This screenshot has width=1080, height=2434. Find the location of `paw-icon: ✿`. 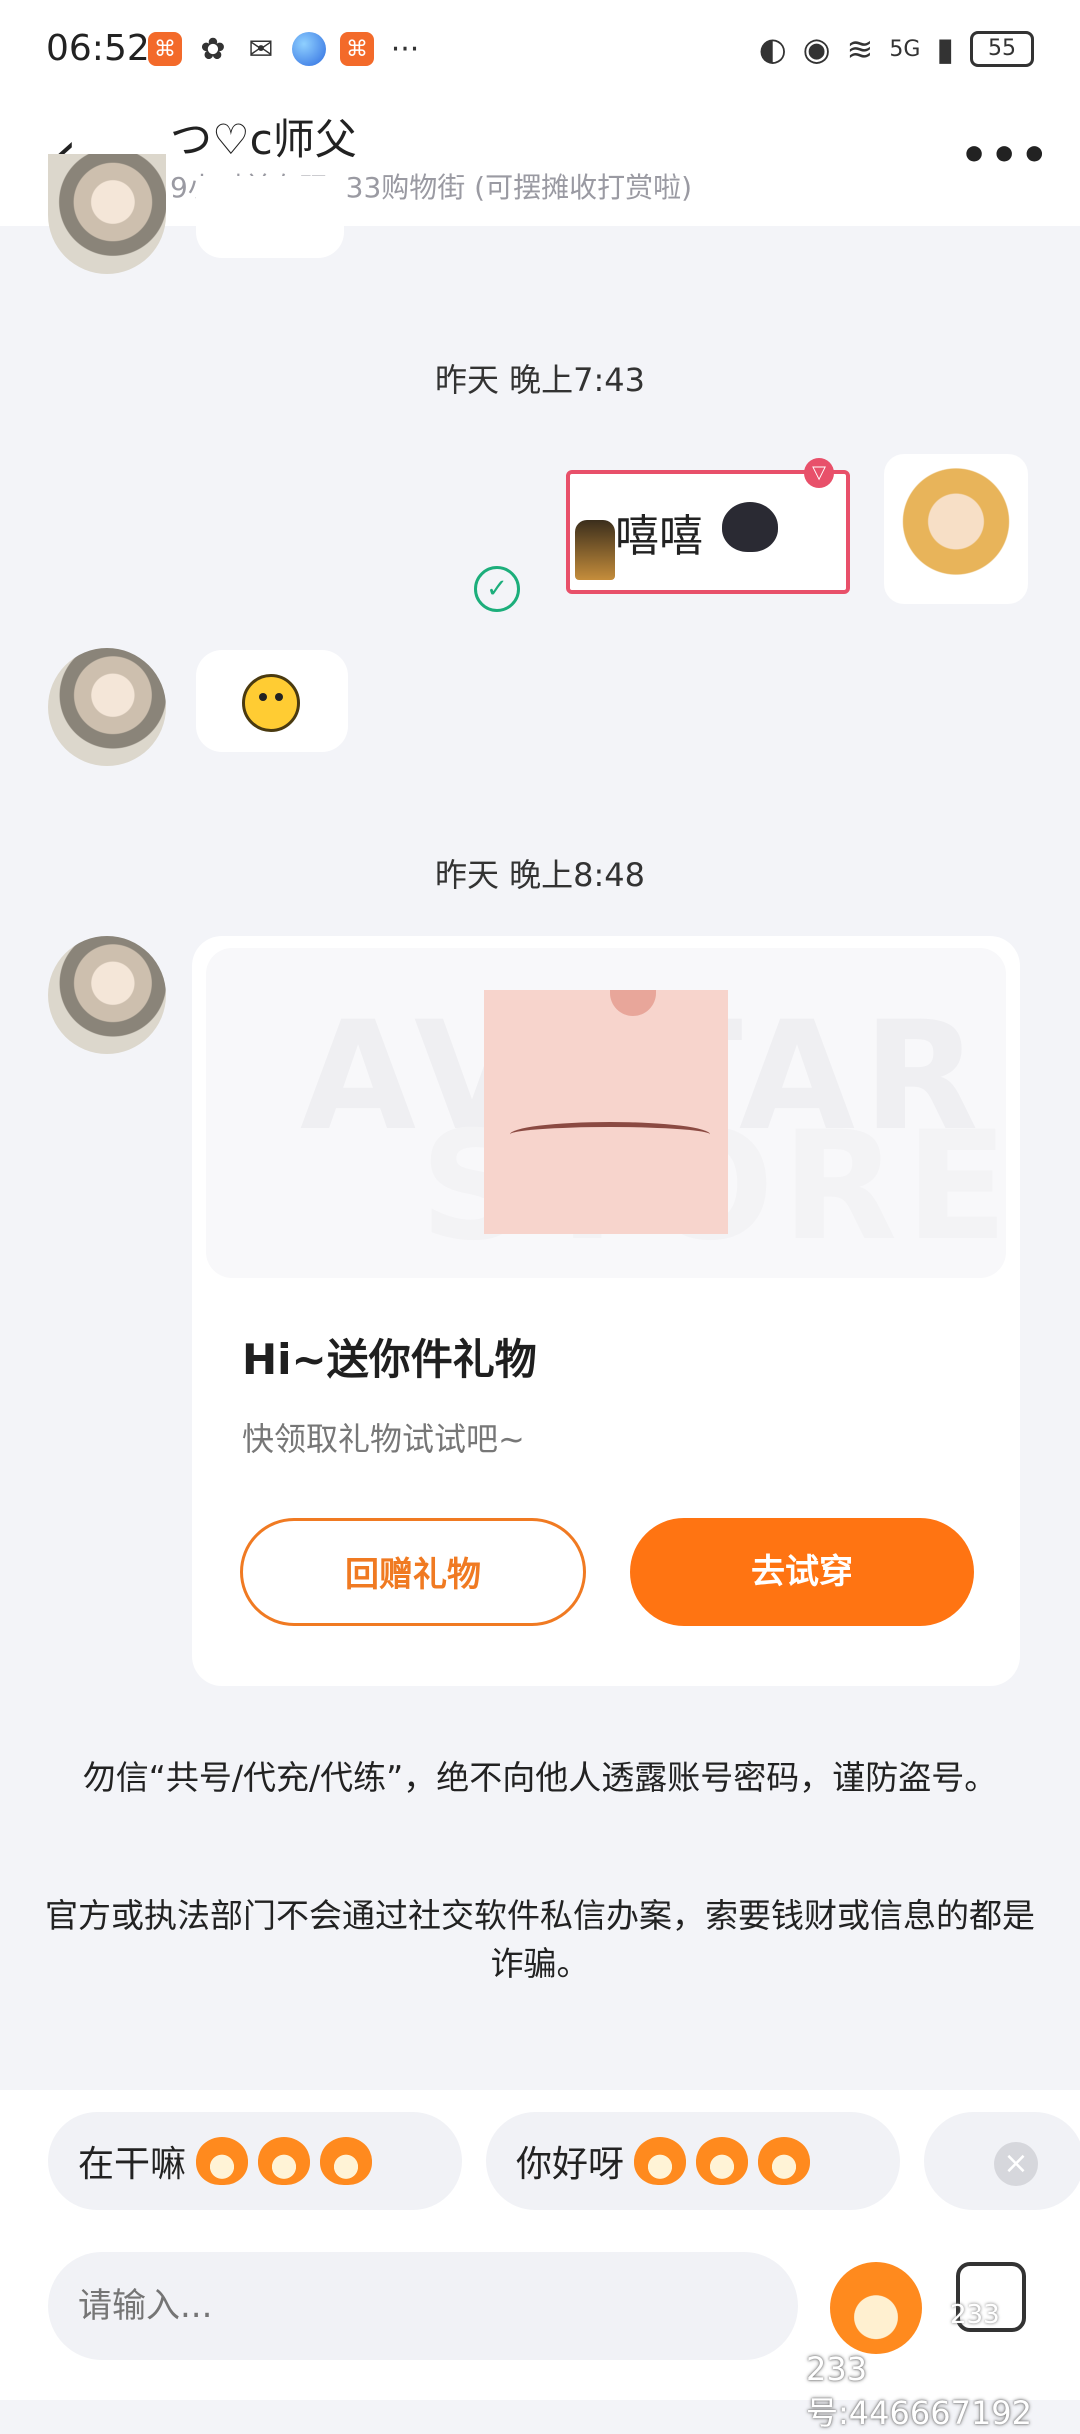

paw-icon: ✿ is located at coordinates (213, 49).